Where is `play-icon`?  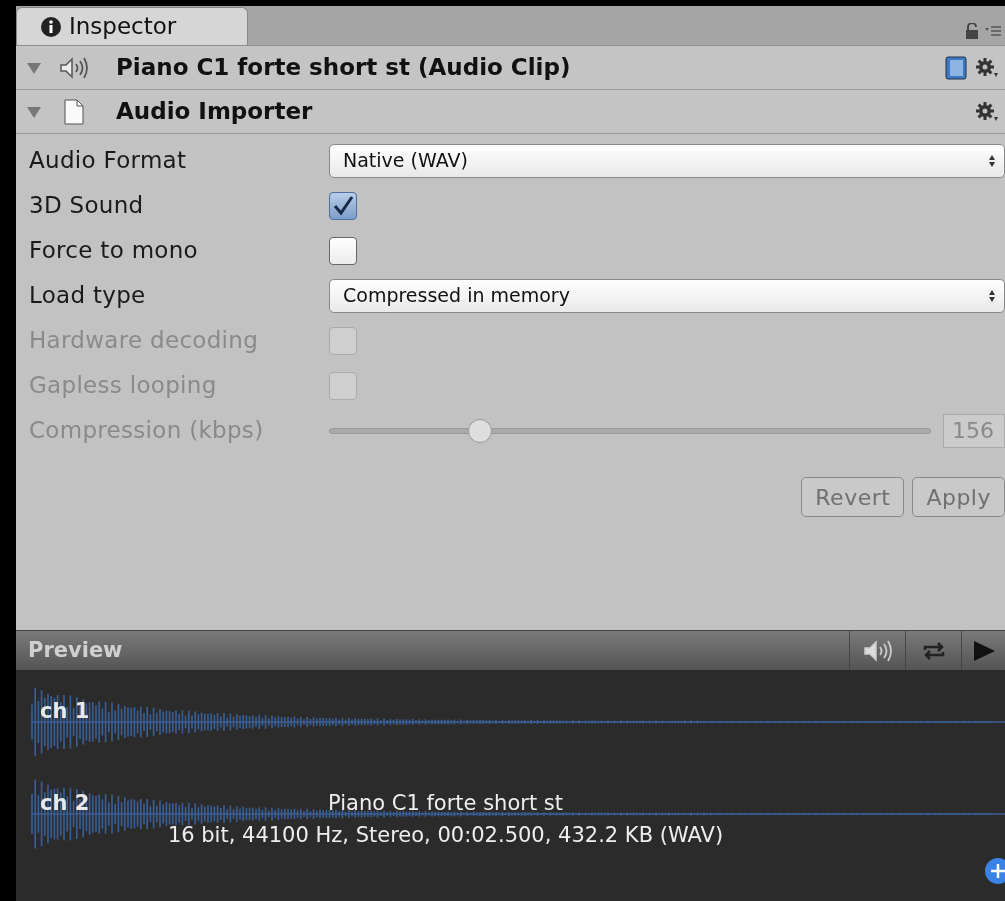 play-icon is located at coordinates (983, 650).